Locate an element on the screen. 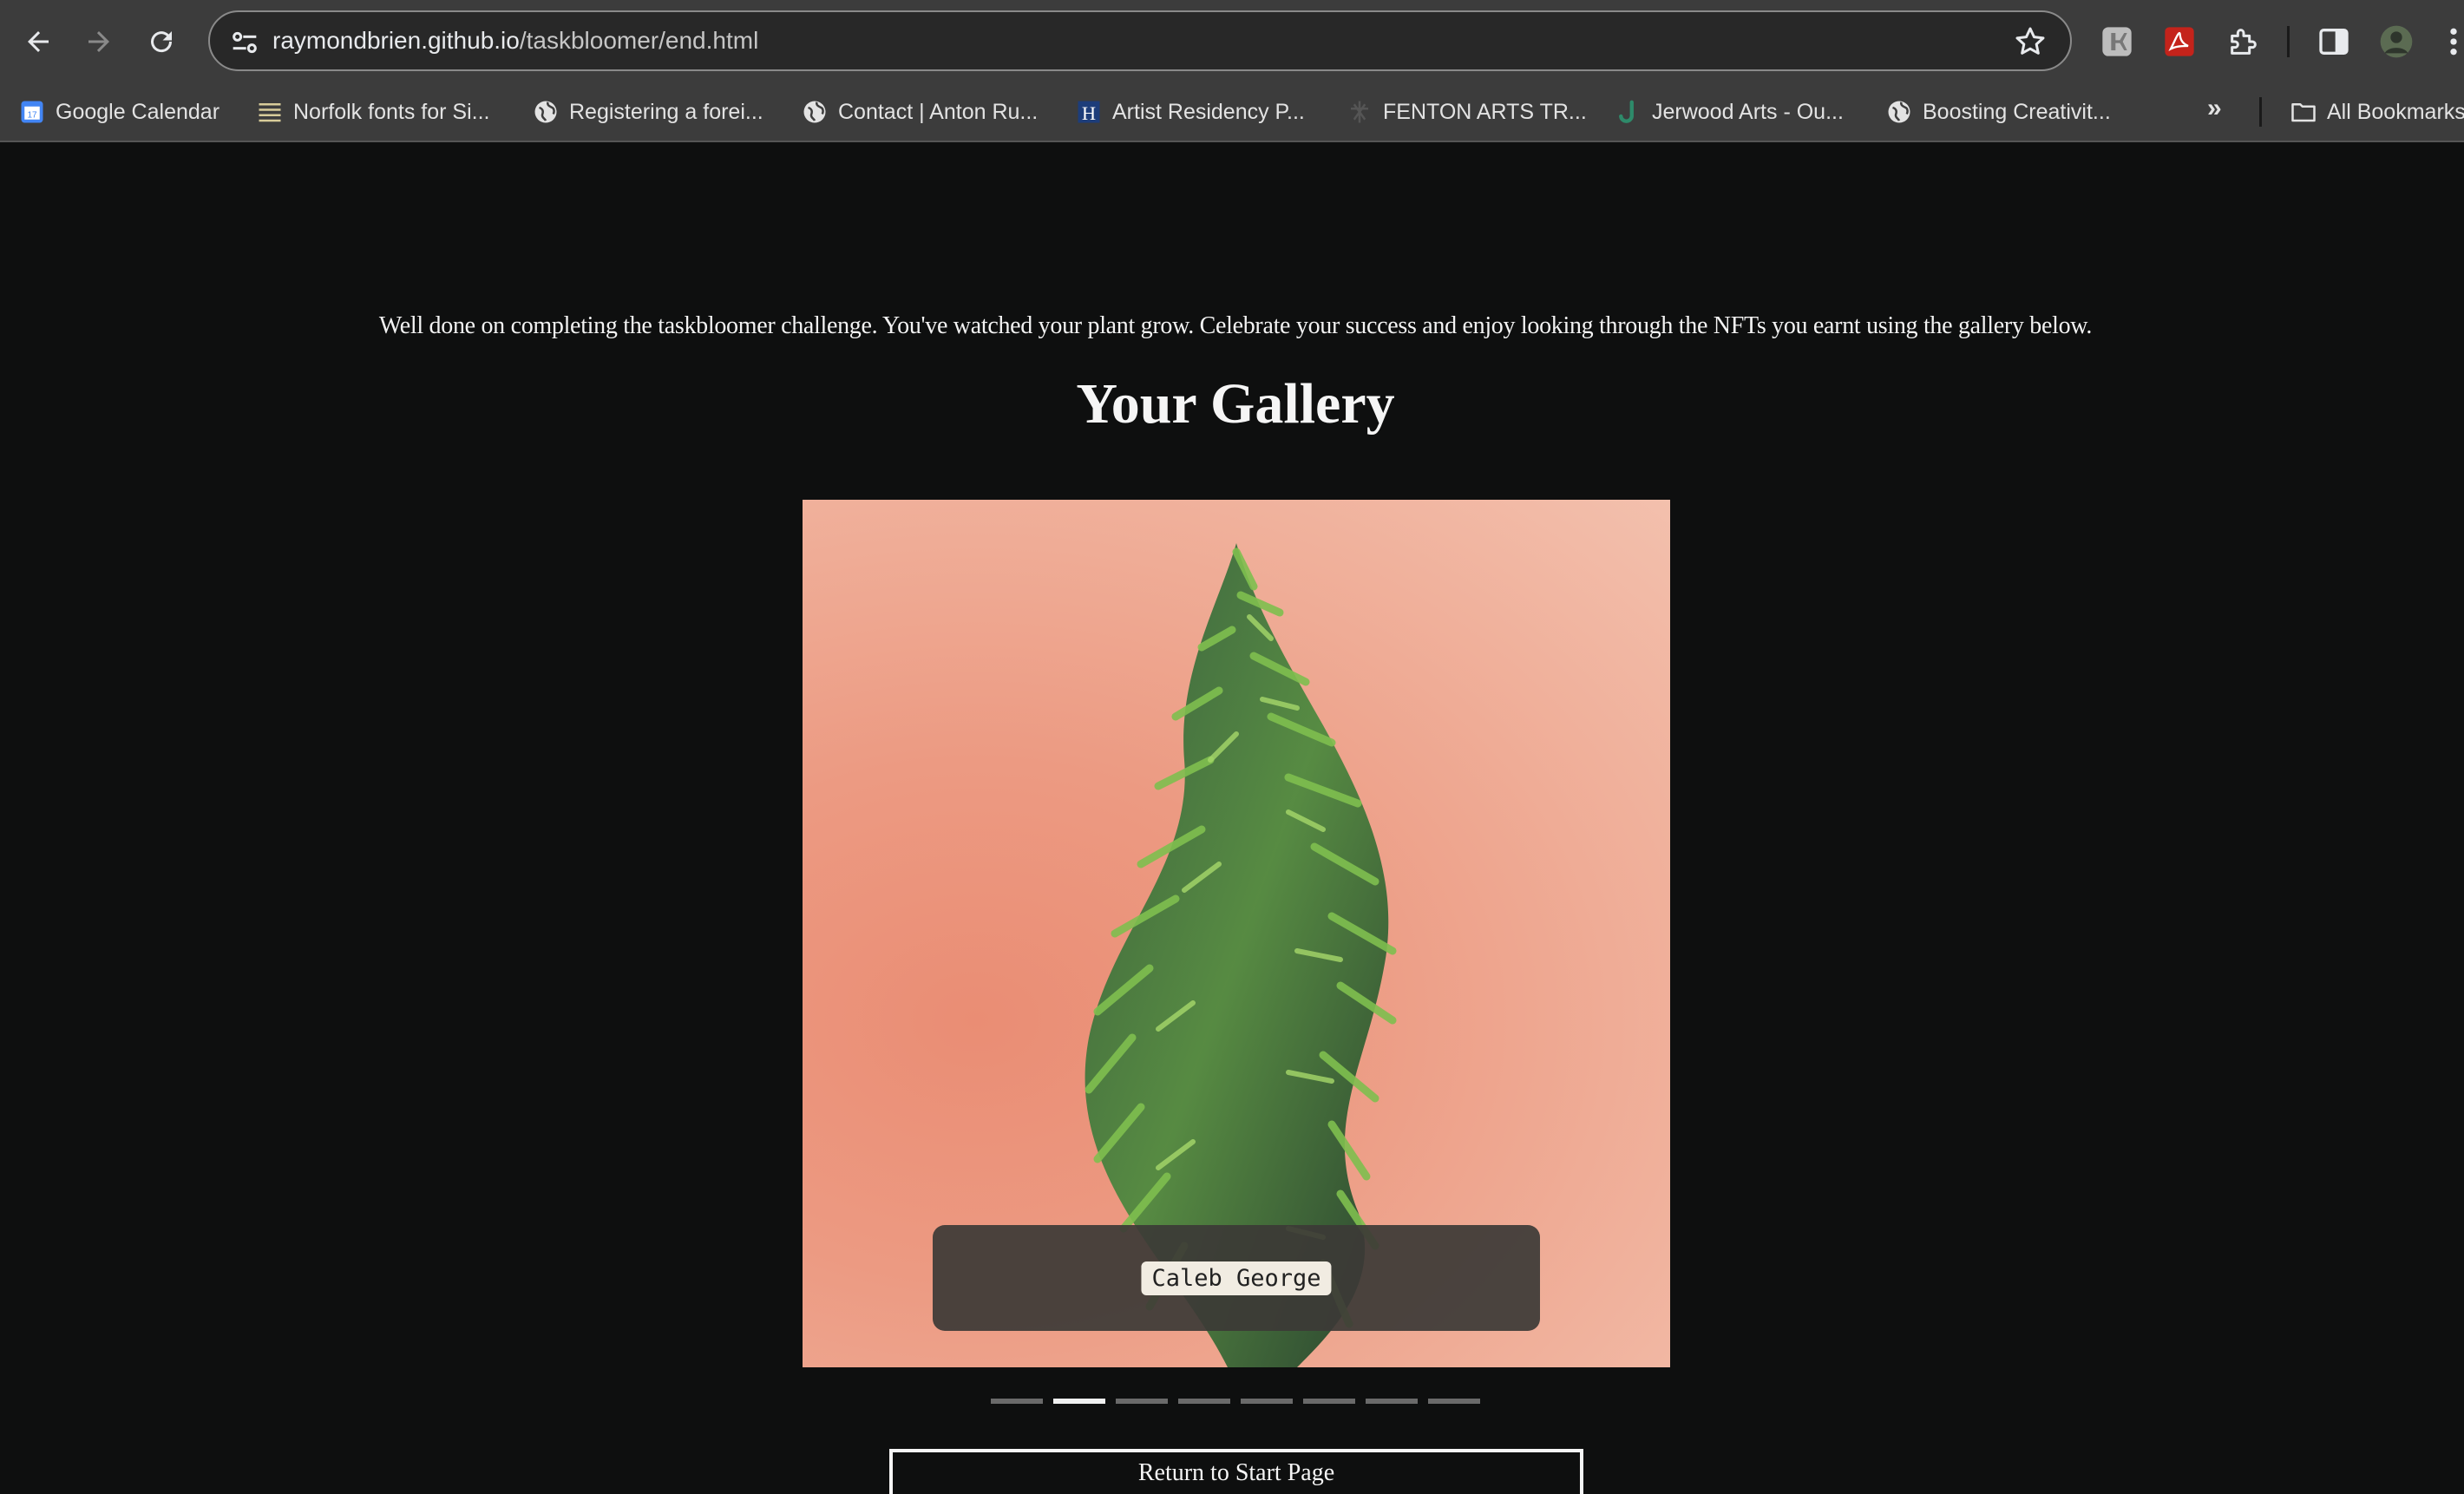 Image resolution: width=2464 pixels, height=1494 pixels. bookmark-label: Google Calendar is located at coordinates (138, 111).